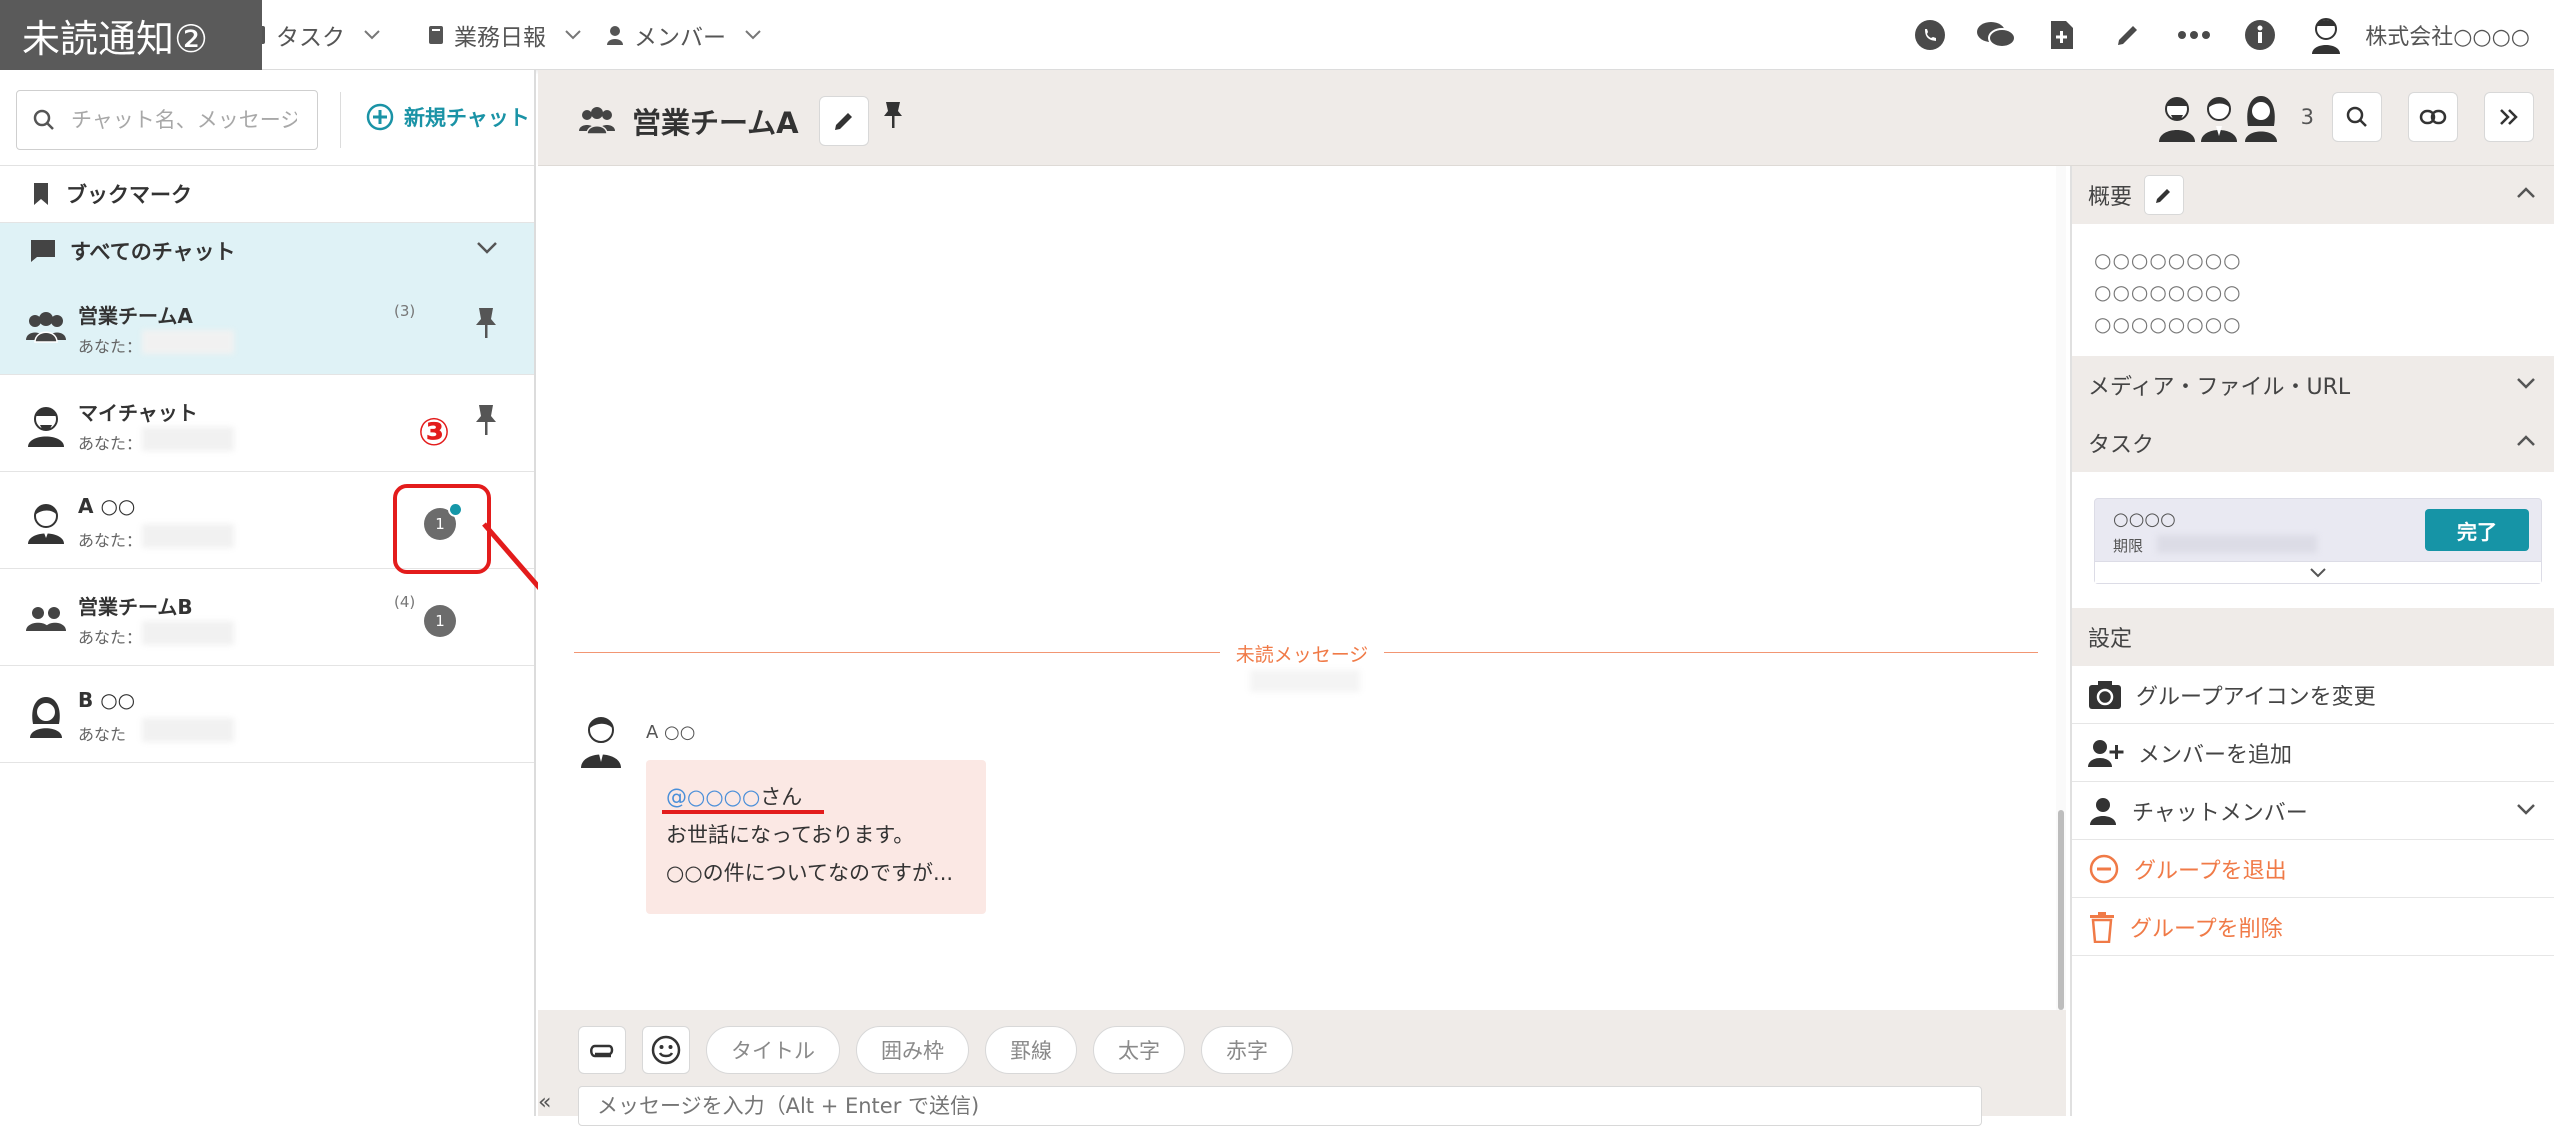 The image size is (2554, 1126). Describe the element at coordinates (2313, 811) in the screenshot. I see `chat-members-toggle: チャットメンバー` at that location.